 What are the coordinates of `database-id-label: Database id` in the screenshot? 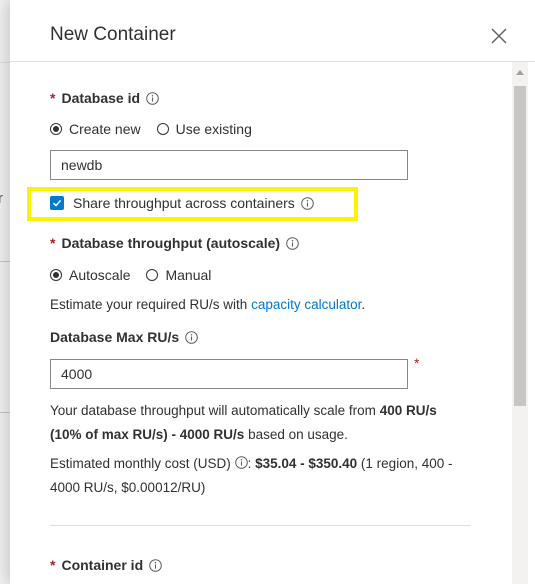 It's located at (101, 98).